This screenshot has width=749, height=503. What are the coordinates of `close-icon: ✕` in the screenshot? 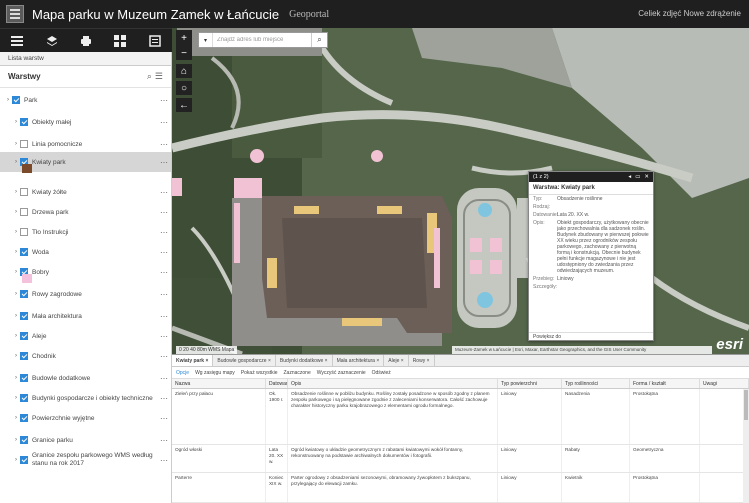 It's located at (646, 177).